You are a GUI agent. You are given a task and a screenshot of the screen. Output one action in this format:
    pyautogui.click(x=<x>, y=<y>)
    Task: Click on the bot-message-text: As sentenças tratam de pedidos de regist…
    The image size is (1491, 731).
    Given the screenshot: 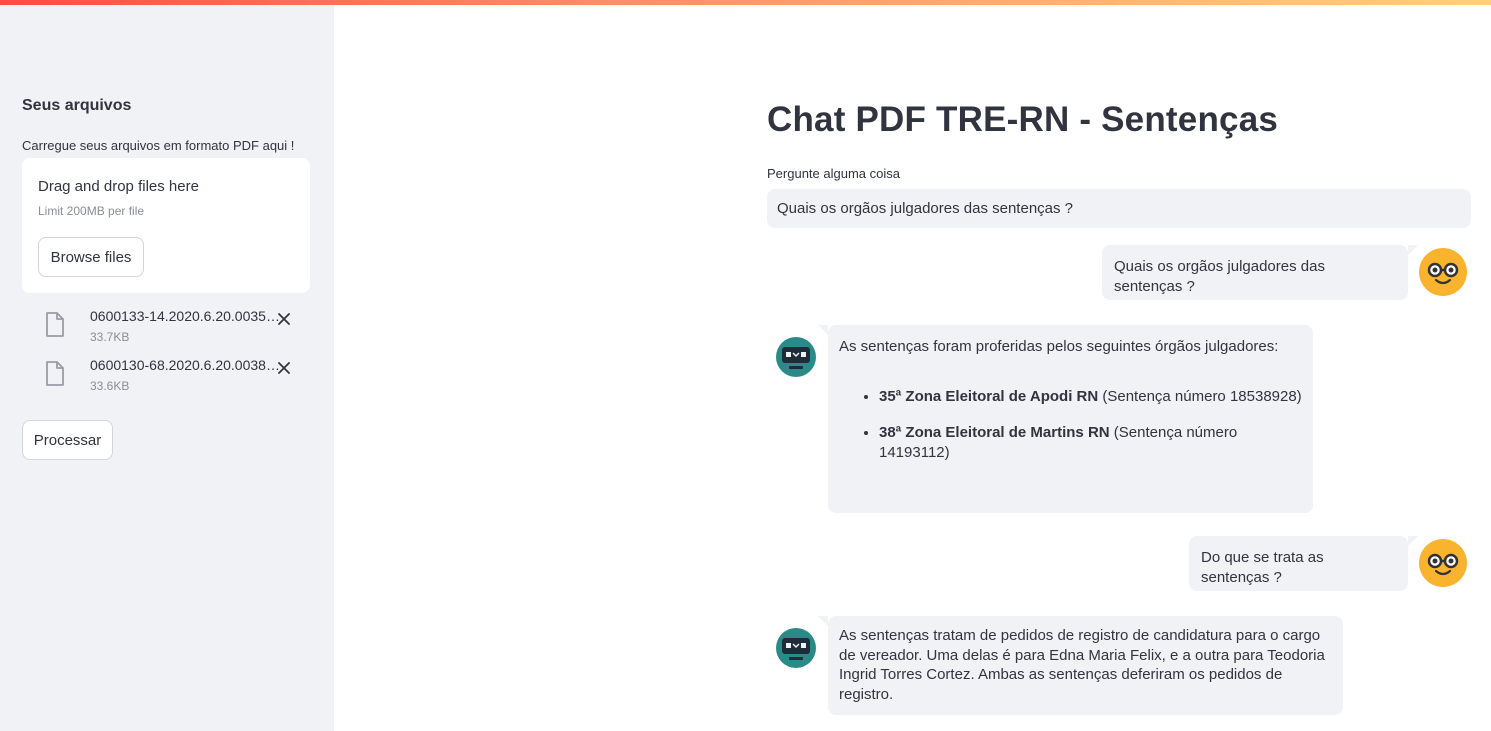 What is the action you would take?
    pyautogui.click(x=1082, y=665)
    